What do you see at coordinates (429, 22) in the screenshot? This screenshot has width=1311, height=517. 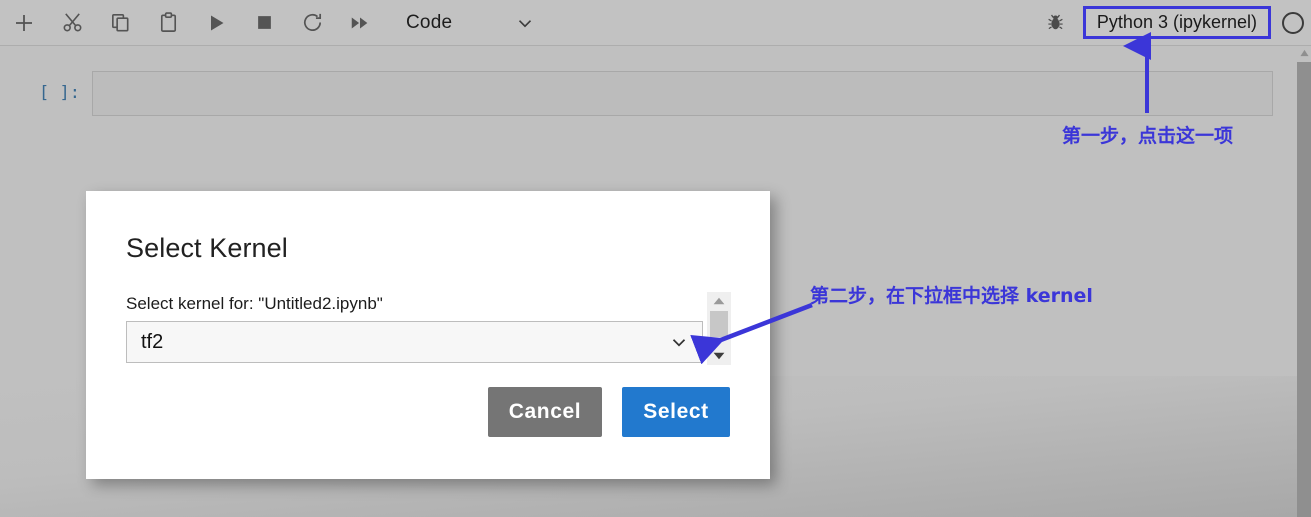 I see `cell-type-label: Code` at bounding box center [429, 22].